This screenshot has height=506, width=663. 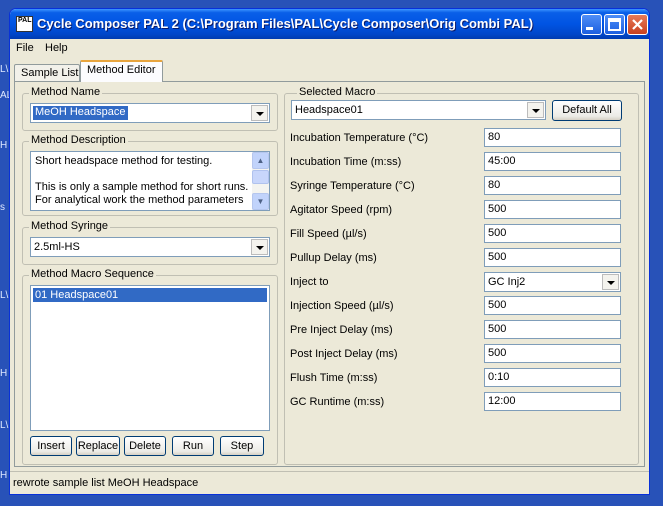 What do you see at coordinates (329, 482) in the screenshot?
I see `status-bar: rewrote sample list MeOH Headspace` at bounding box center [329, 482].